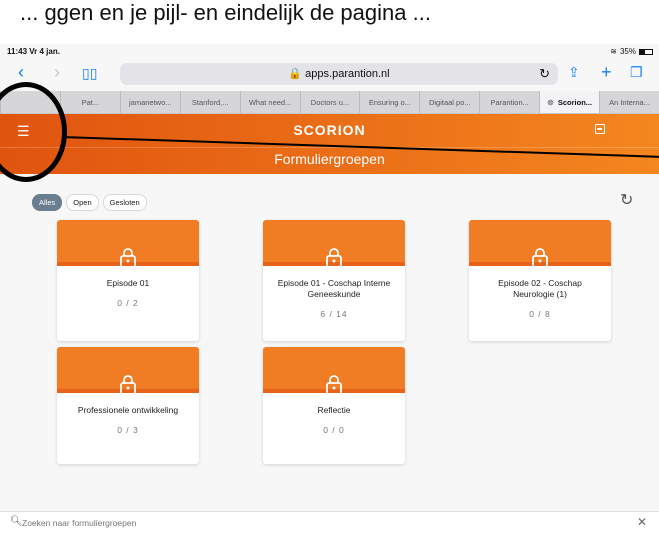 The width and height of the screenshot is (659, 533). What do you see at coordinates (82, 202) in the screenshot?
I see `filter-open: Open` at bounding box center [82, 202].